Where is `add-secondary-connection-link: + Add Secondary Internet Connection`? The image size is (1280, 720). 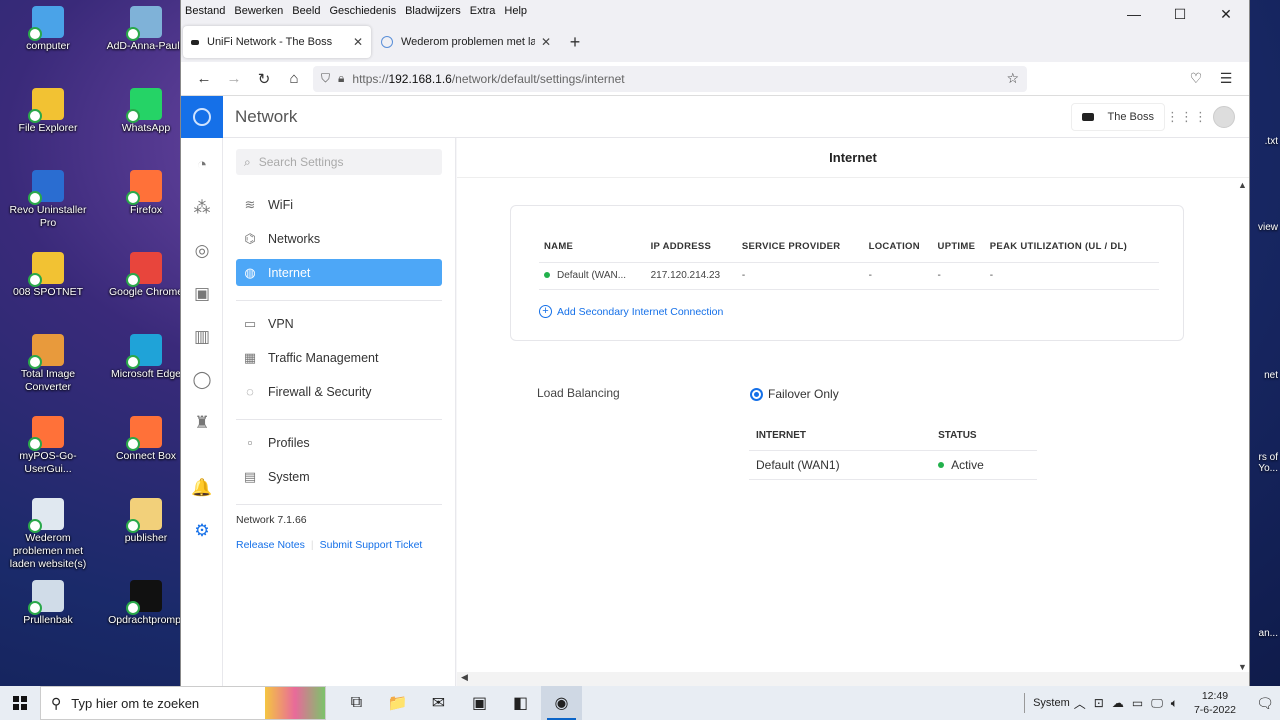 add-secondary-connection-link: + Add Secondary Internet Connection is located at coordinates (631, 311).